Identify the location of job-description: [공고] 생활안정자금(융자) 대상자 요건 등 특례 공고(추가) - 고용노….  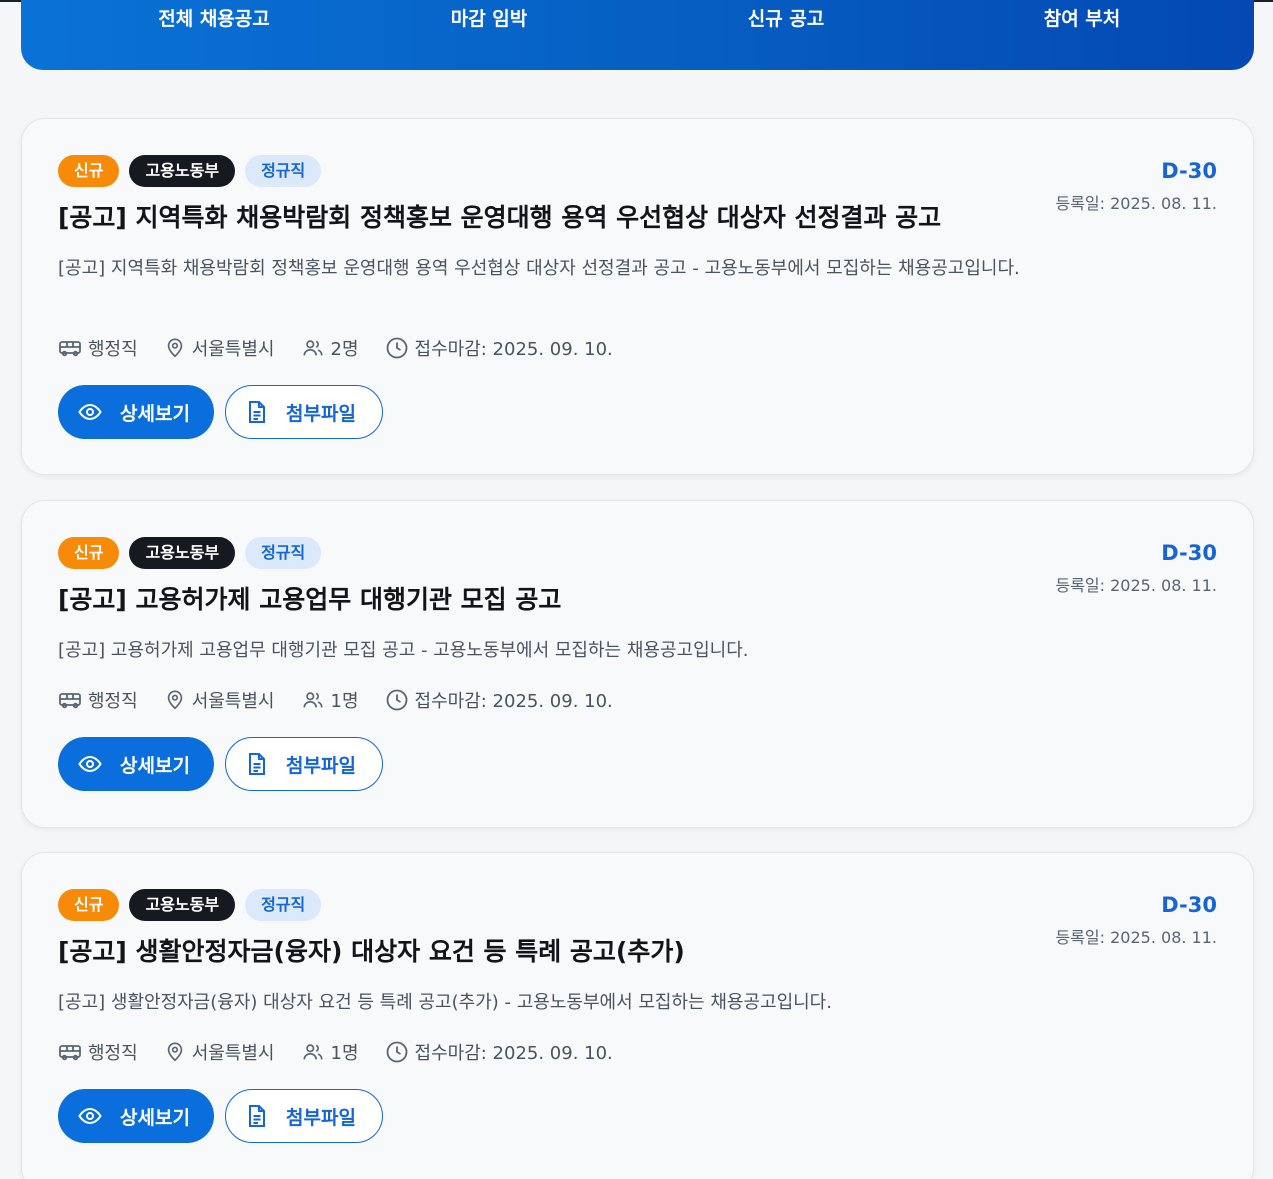
(445, 1002).